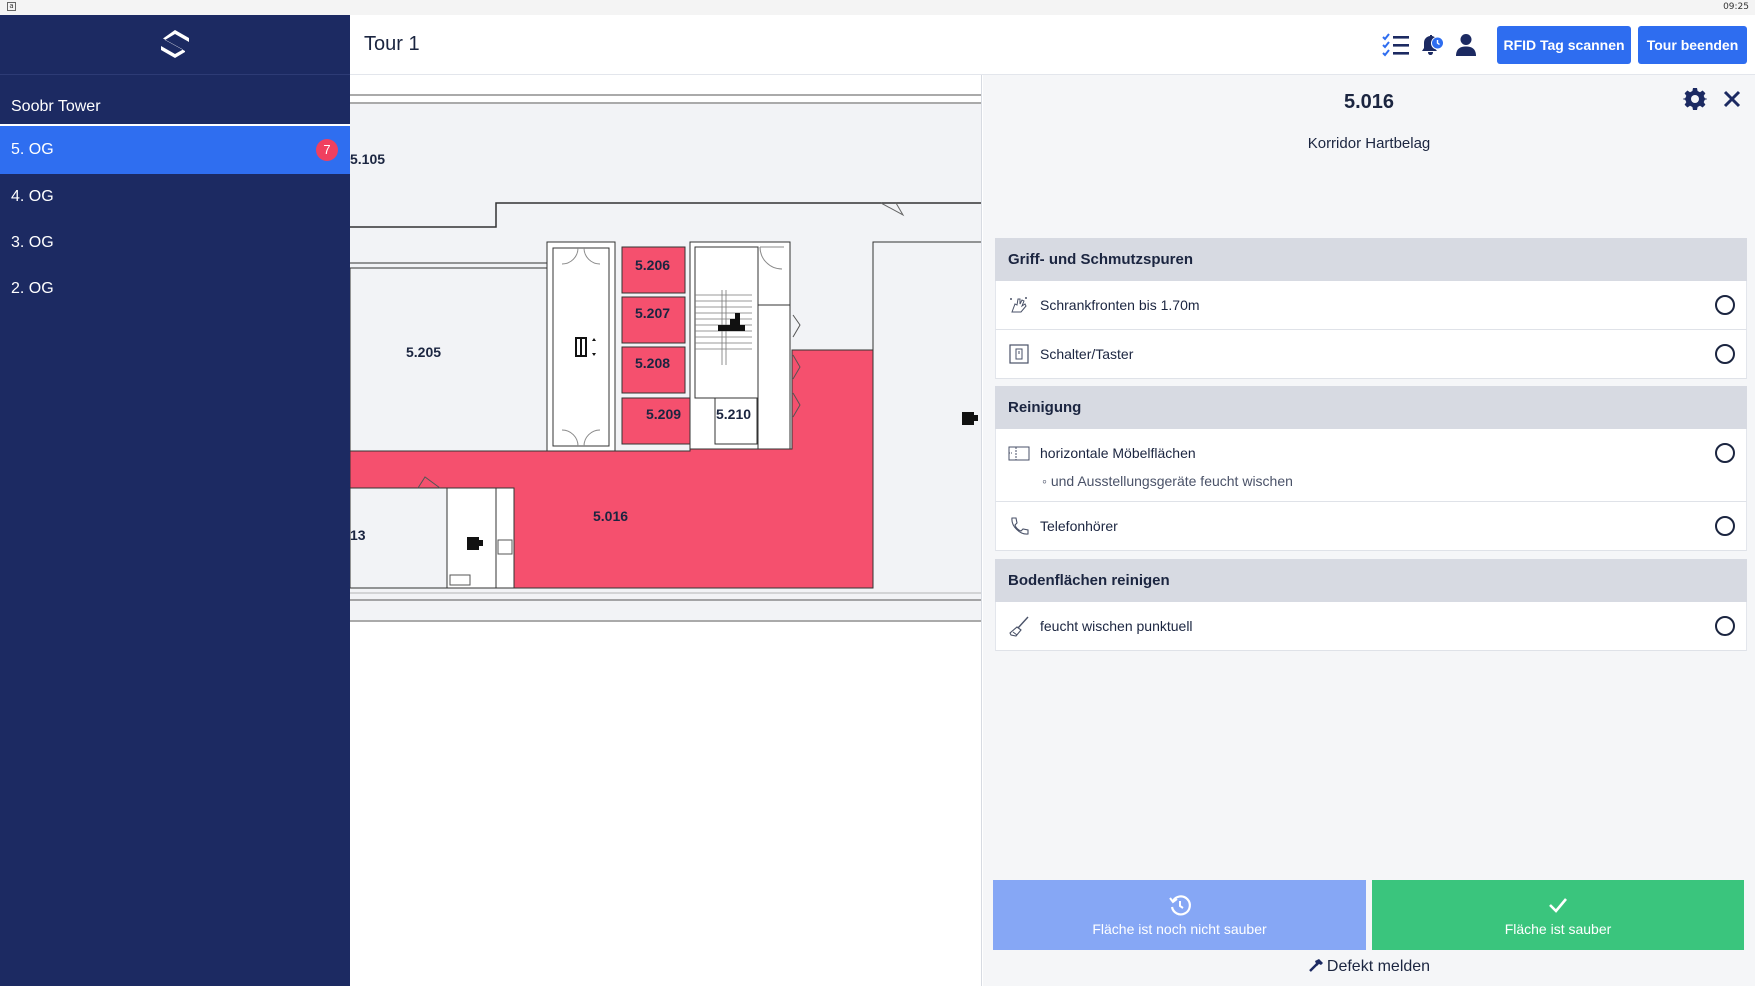 This screenshot has width=1755, height=986. What do you see at coordinates (1179, 929) in the screenshot?
I see `not-clean-label: Fläche ist noch nicht sauber` at bounding box center [1179, 929].